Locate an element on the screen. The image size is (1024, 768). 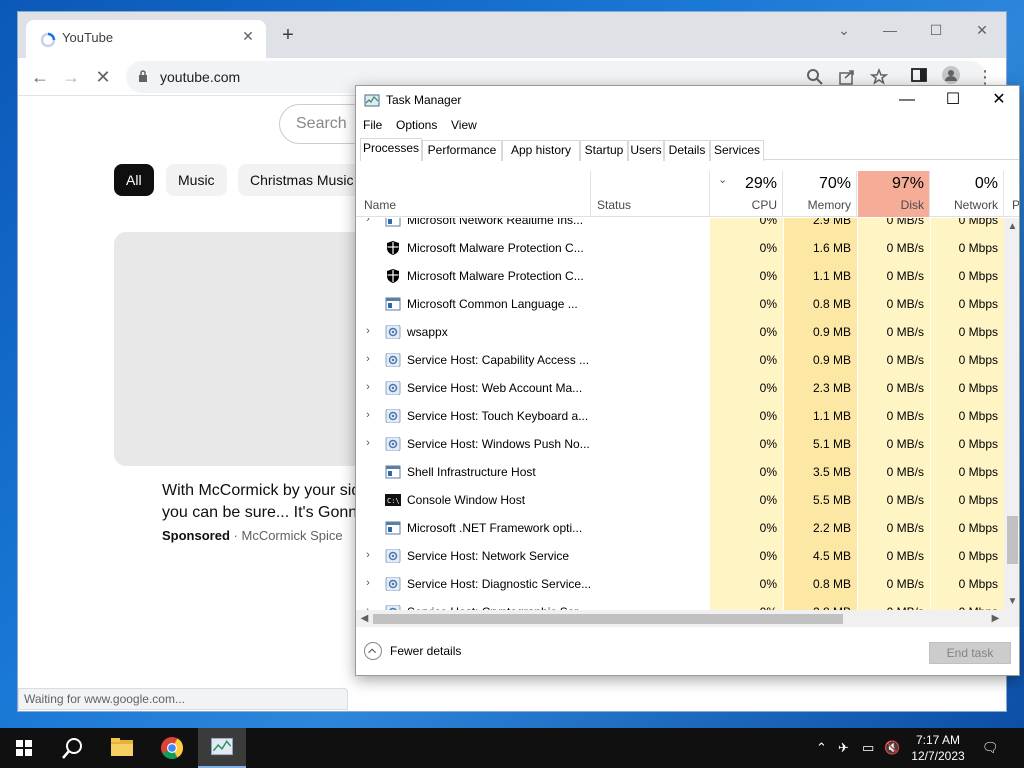
horizontal-scrollbar: ◀ ▶ is located at coordinates (687, 618).